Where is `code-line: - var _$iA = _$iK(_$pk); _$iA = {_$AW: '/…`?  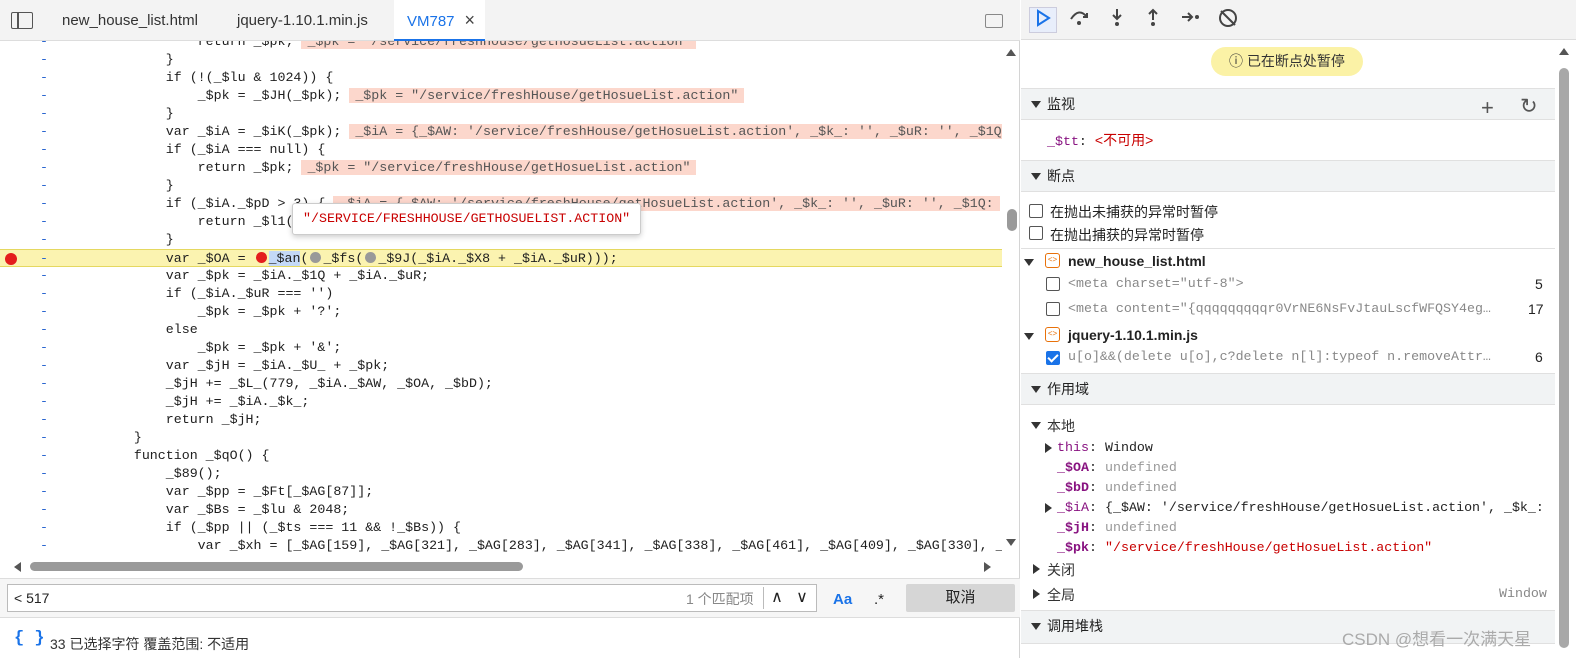 code-line: - var _$iA = _$iK(_$pk); _$iA = {_$AW: '/… is located at coordinates (501, 132).